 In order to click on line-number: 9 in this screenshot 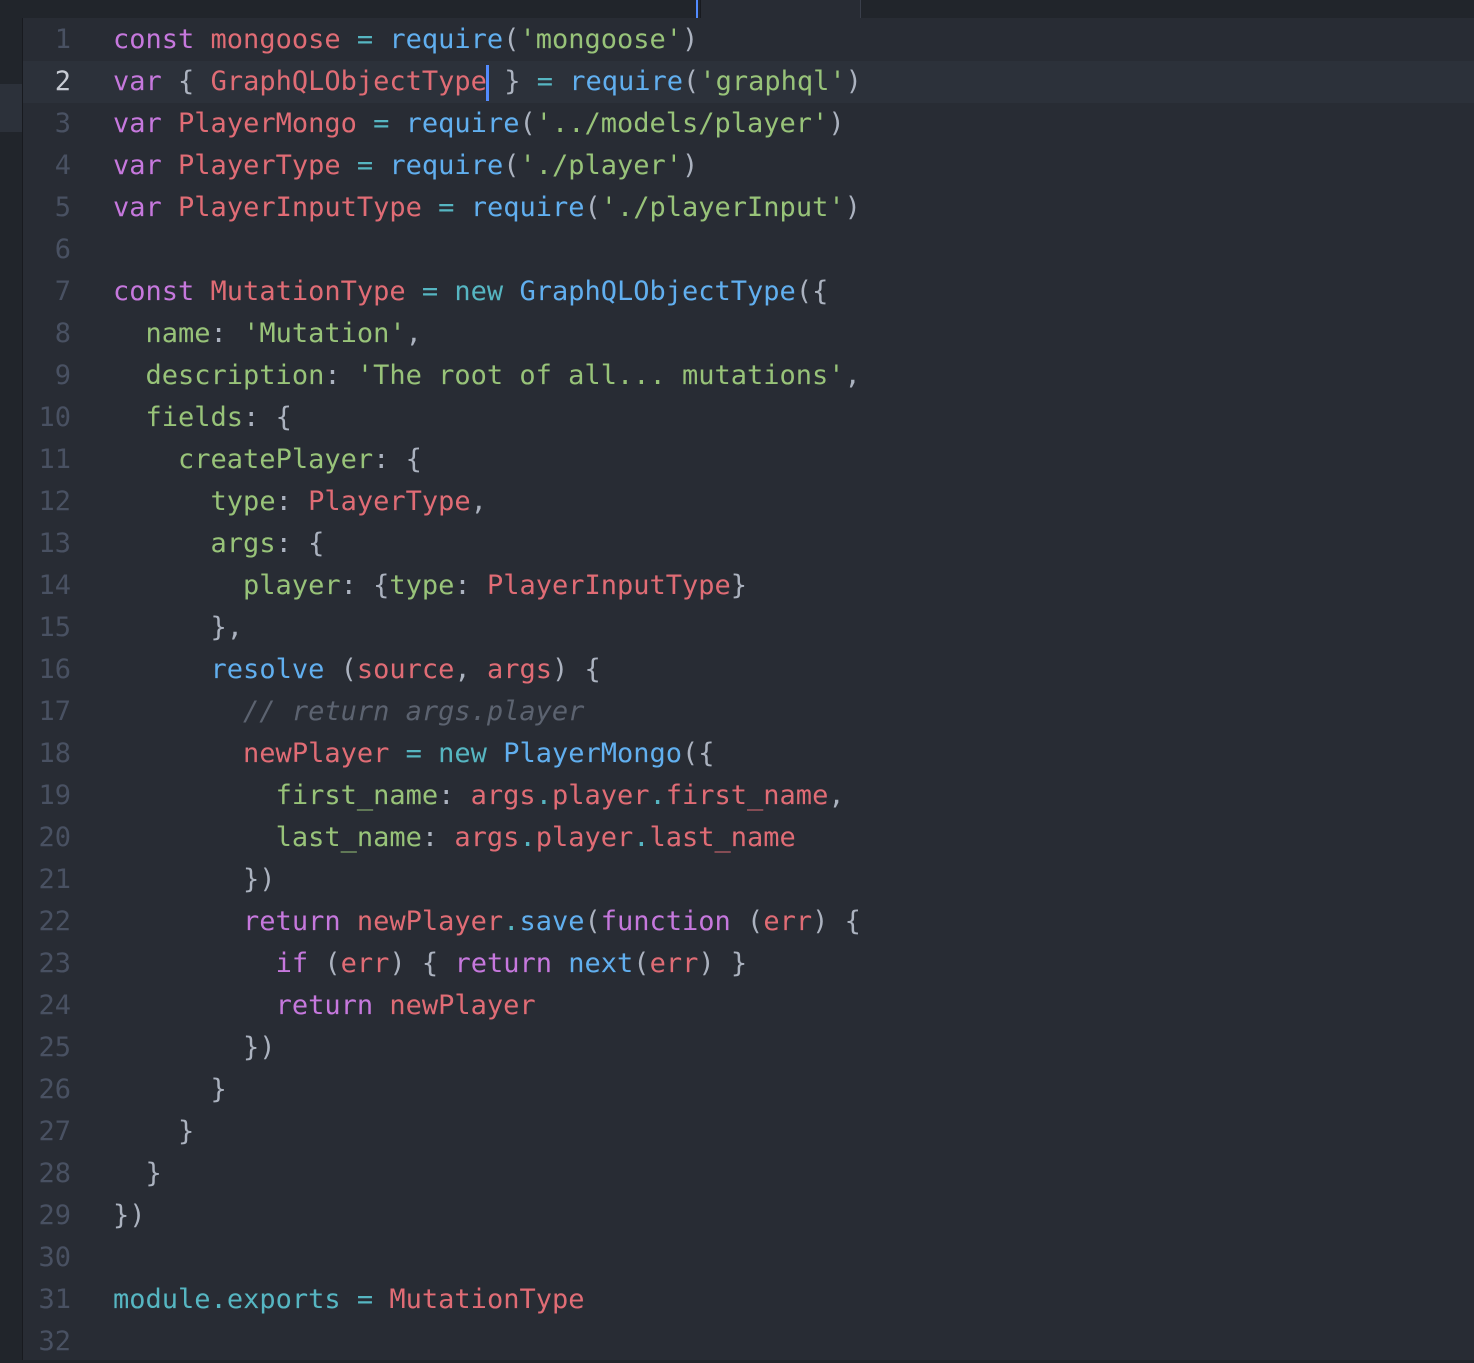, I will do `click(47, 376)`.